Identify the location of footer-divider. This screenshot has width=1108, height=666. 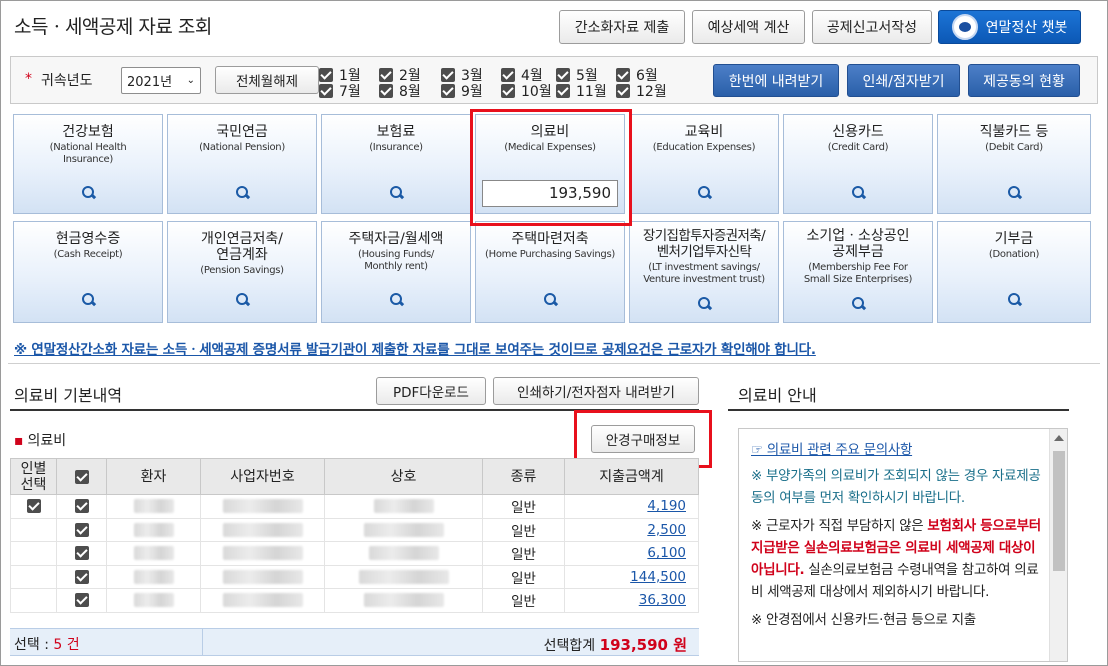
(202, 642).